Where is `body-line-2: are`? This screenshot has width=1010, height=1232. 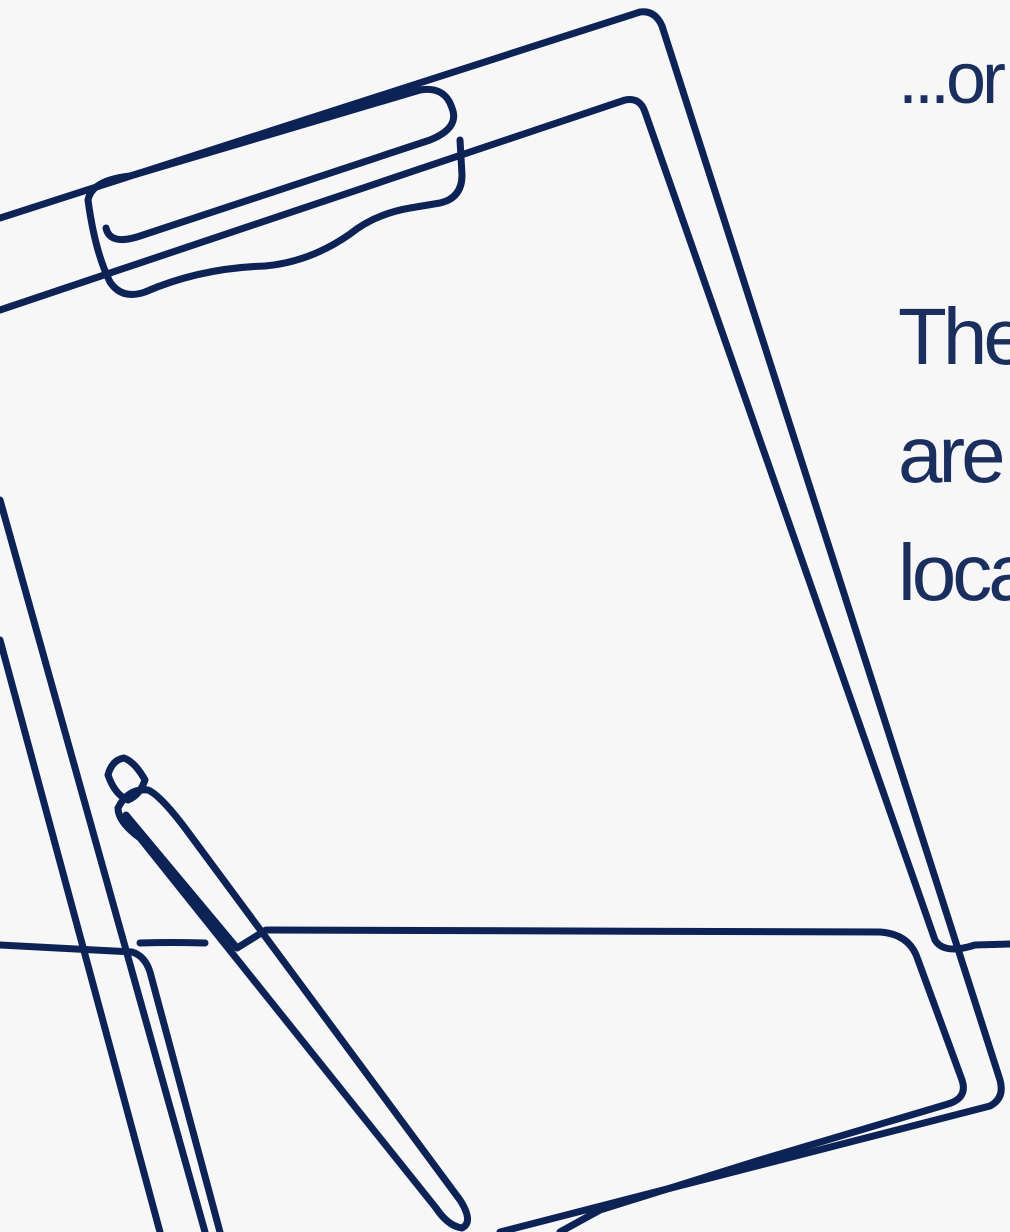
body-line-2: are is located at coordinates (952, 454).